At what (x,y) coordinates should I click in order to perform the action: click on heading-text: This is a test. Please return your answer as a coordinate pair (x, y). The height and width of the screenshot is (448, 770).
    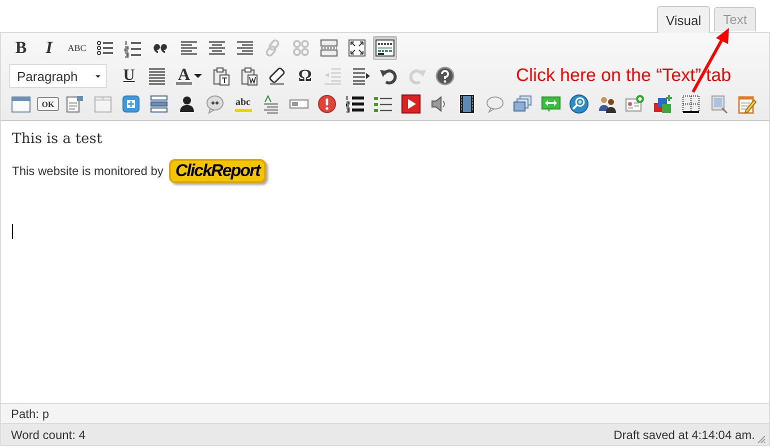
    Looking at the image, I should click on (58, 139).